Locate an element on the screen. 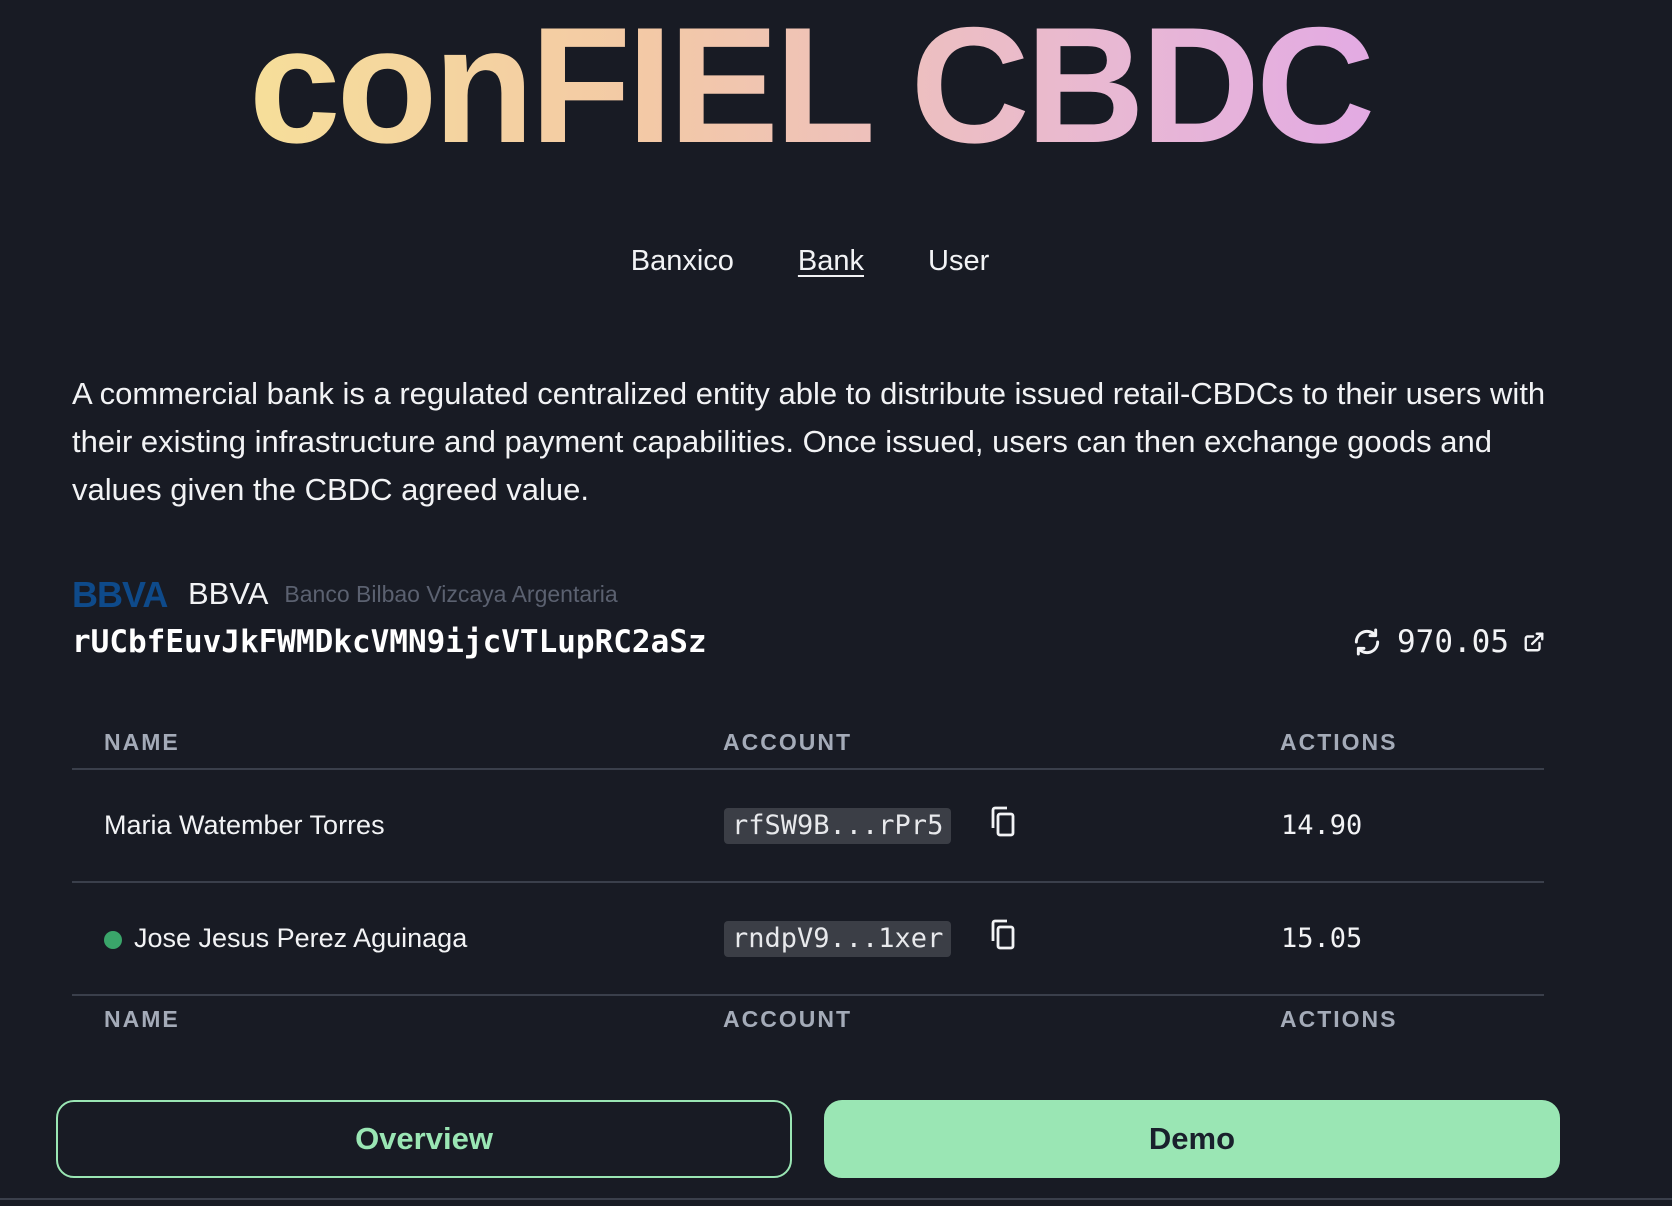 The height and width of the screenshot is (1206, 1672). account-address: rndpV9...1xer is located at coordinates (838, 938).